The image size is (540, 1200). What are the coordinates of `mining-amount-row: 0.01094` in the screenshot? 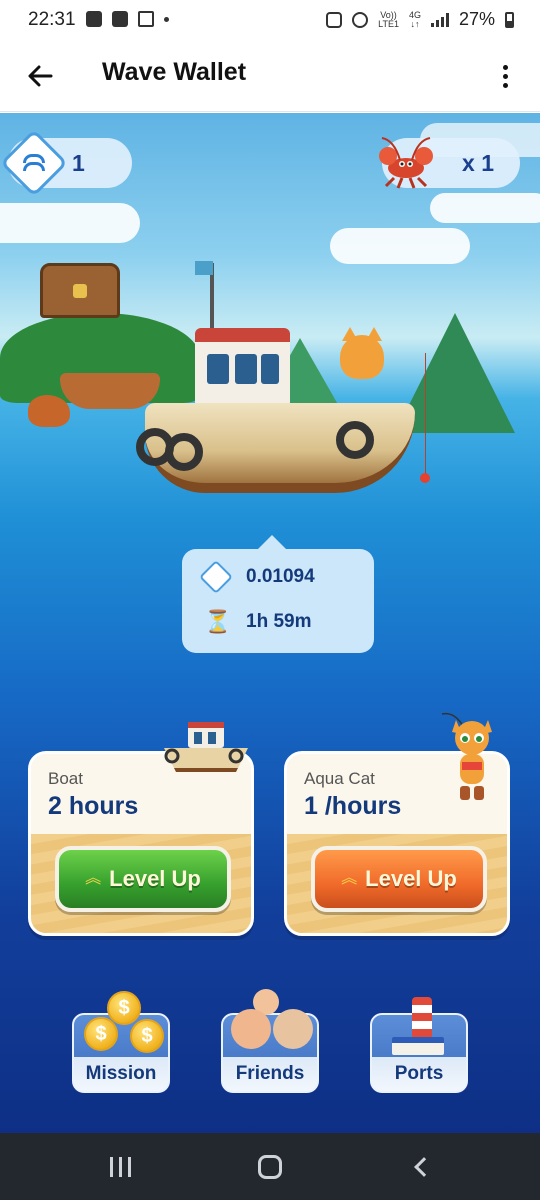 It's located at (257, 577).